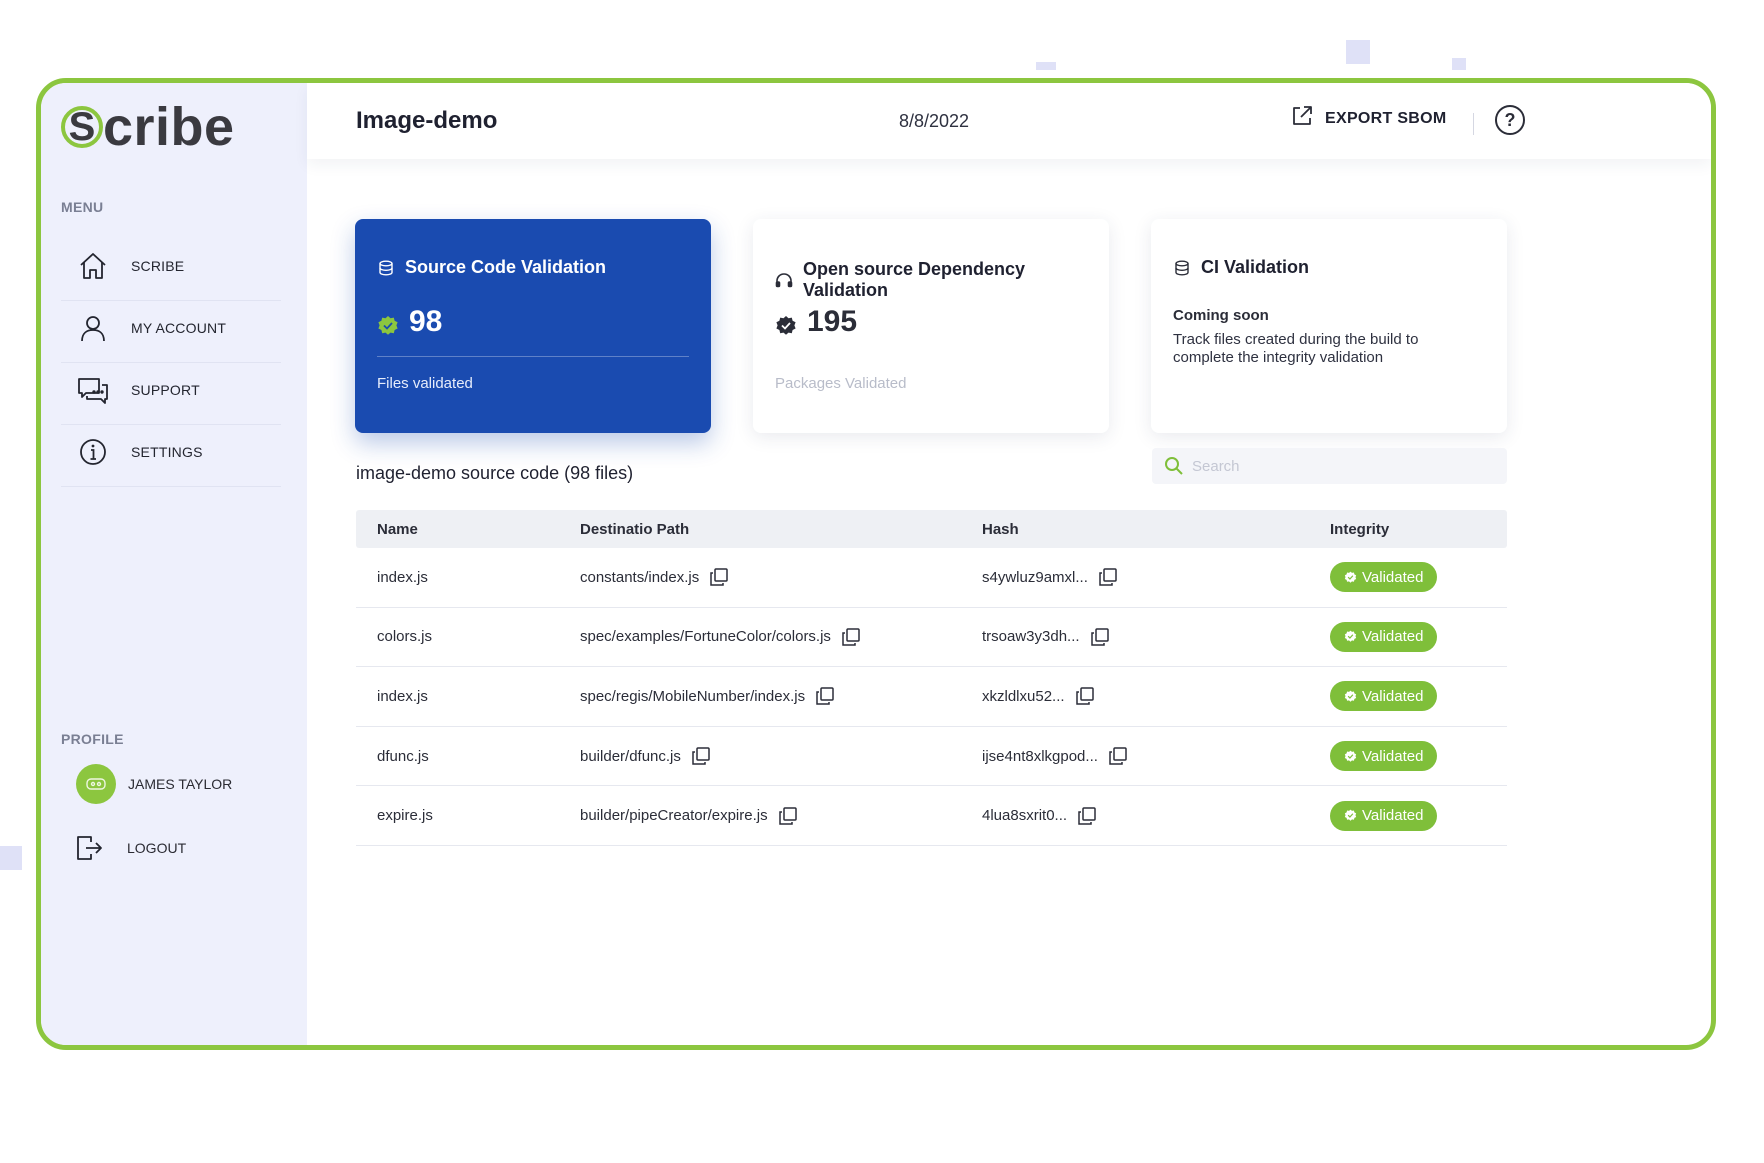 Image resolution: width=1764 pixels, height=1163 pixels. Describe the element at coordinates (1418, 529) in the screenshot. I see `column-header-integrity: Integrity` at that location.